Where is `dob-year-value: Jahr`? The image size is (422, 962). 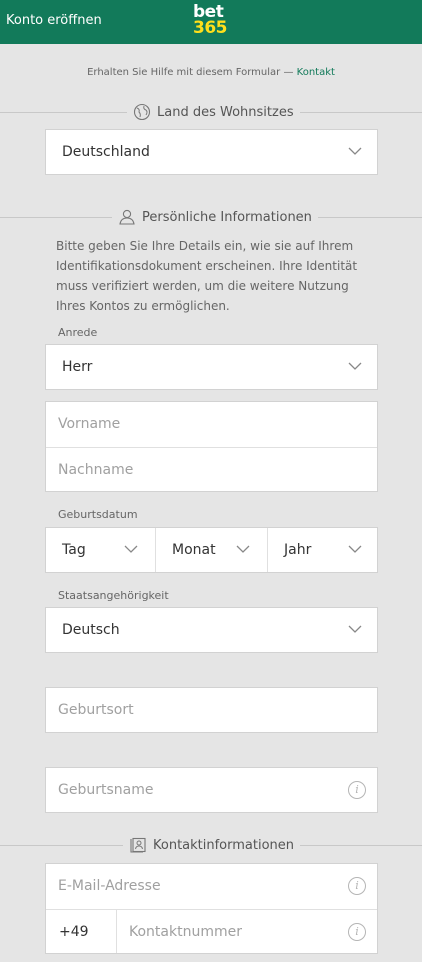
dob-year-value: Jahr is located at coordinates (298, 550).